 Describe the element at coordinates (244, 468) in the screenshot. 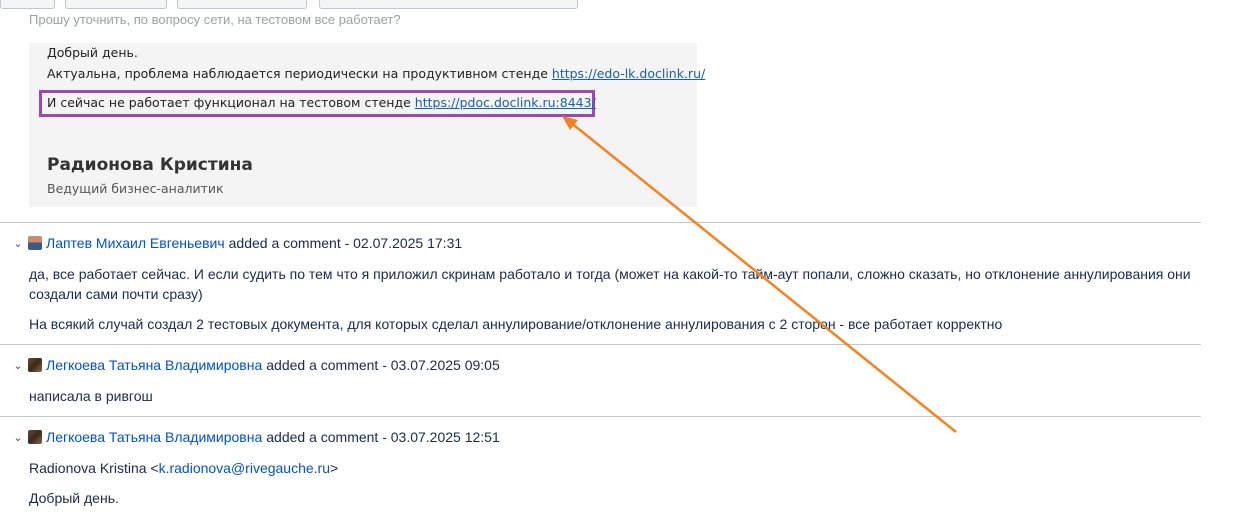

I see `email-link: k.radionova@rivegauche.ru` at that location.